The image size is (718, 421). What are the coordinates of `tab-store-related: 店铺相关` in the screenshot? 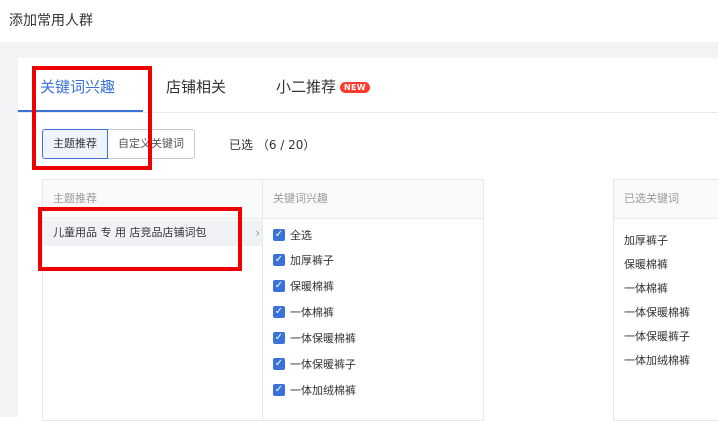 It's located at (196, 86).